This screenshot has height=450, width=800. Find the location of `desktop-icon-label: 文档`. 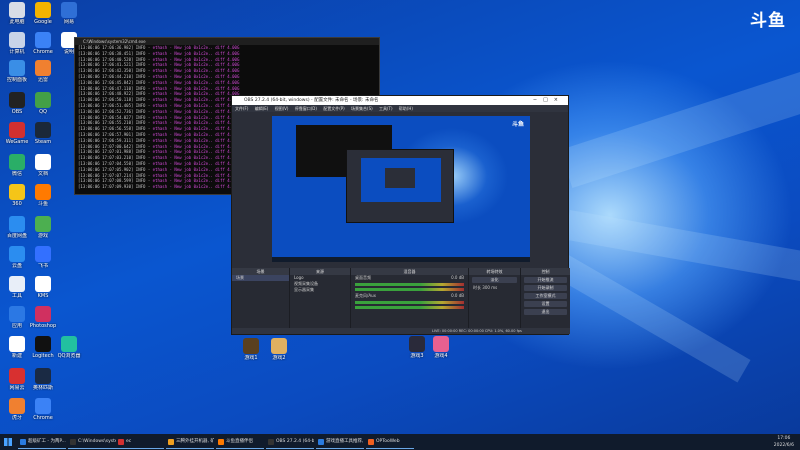

desktop-icon-label: 文档 is located at coordinates (42, 174).